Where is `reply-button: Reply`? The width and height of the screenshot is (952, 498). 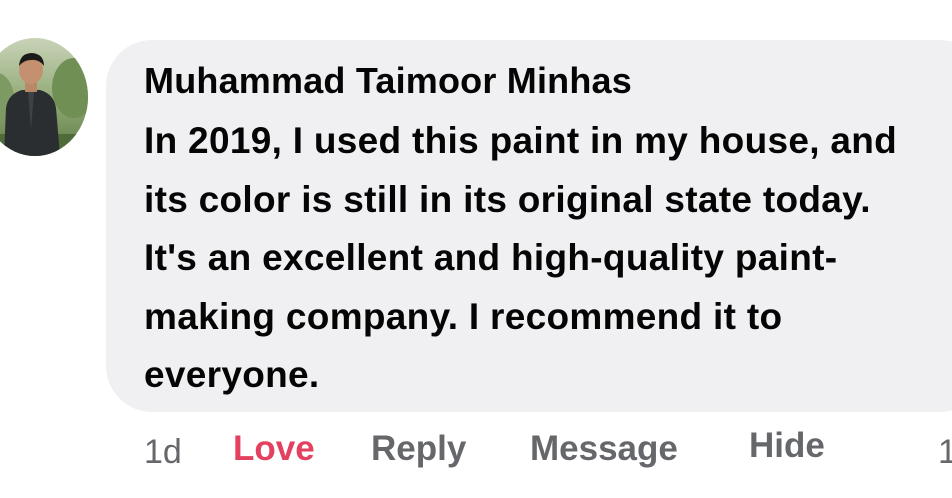 reply-button: Reply is located at coordinates (418, 449).